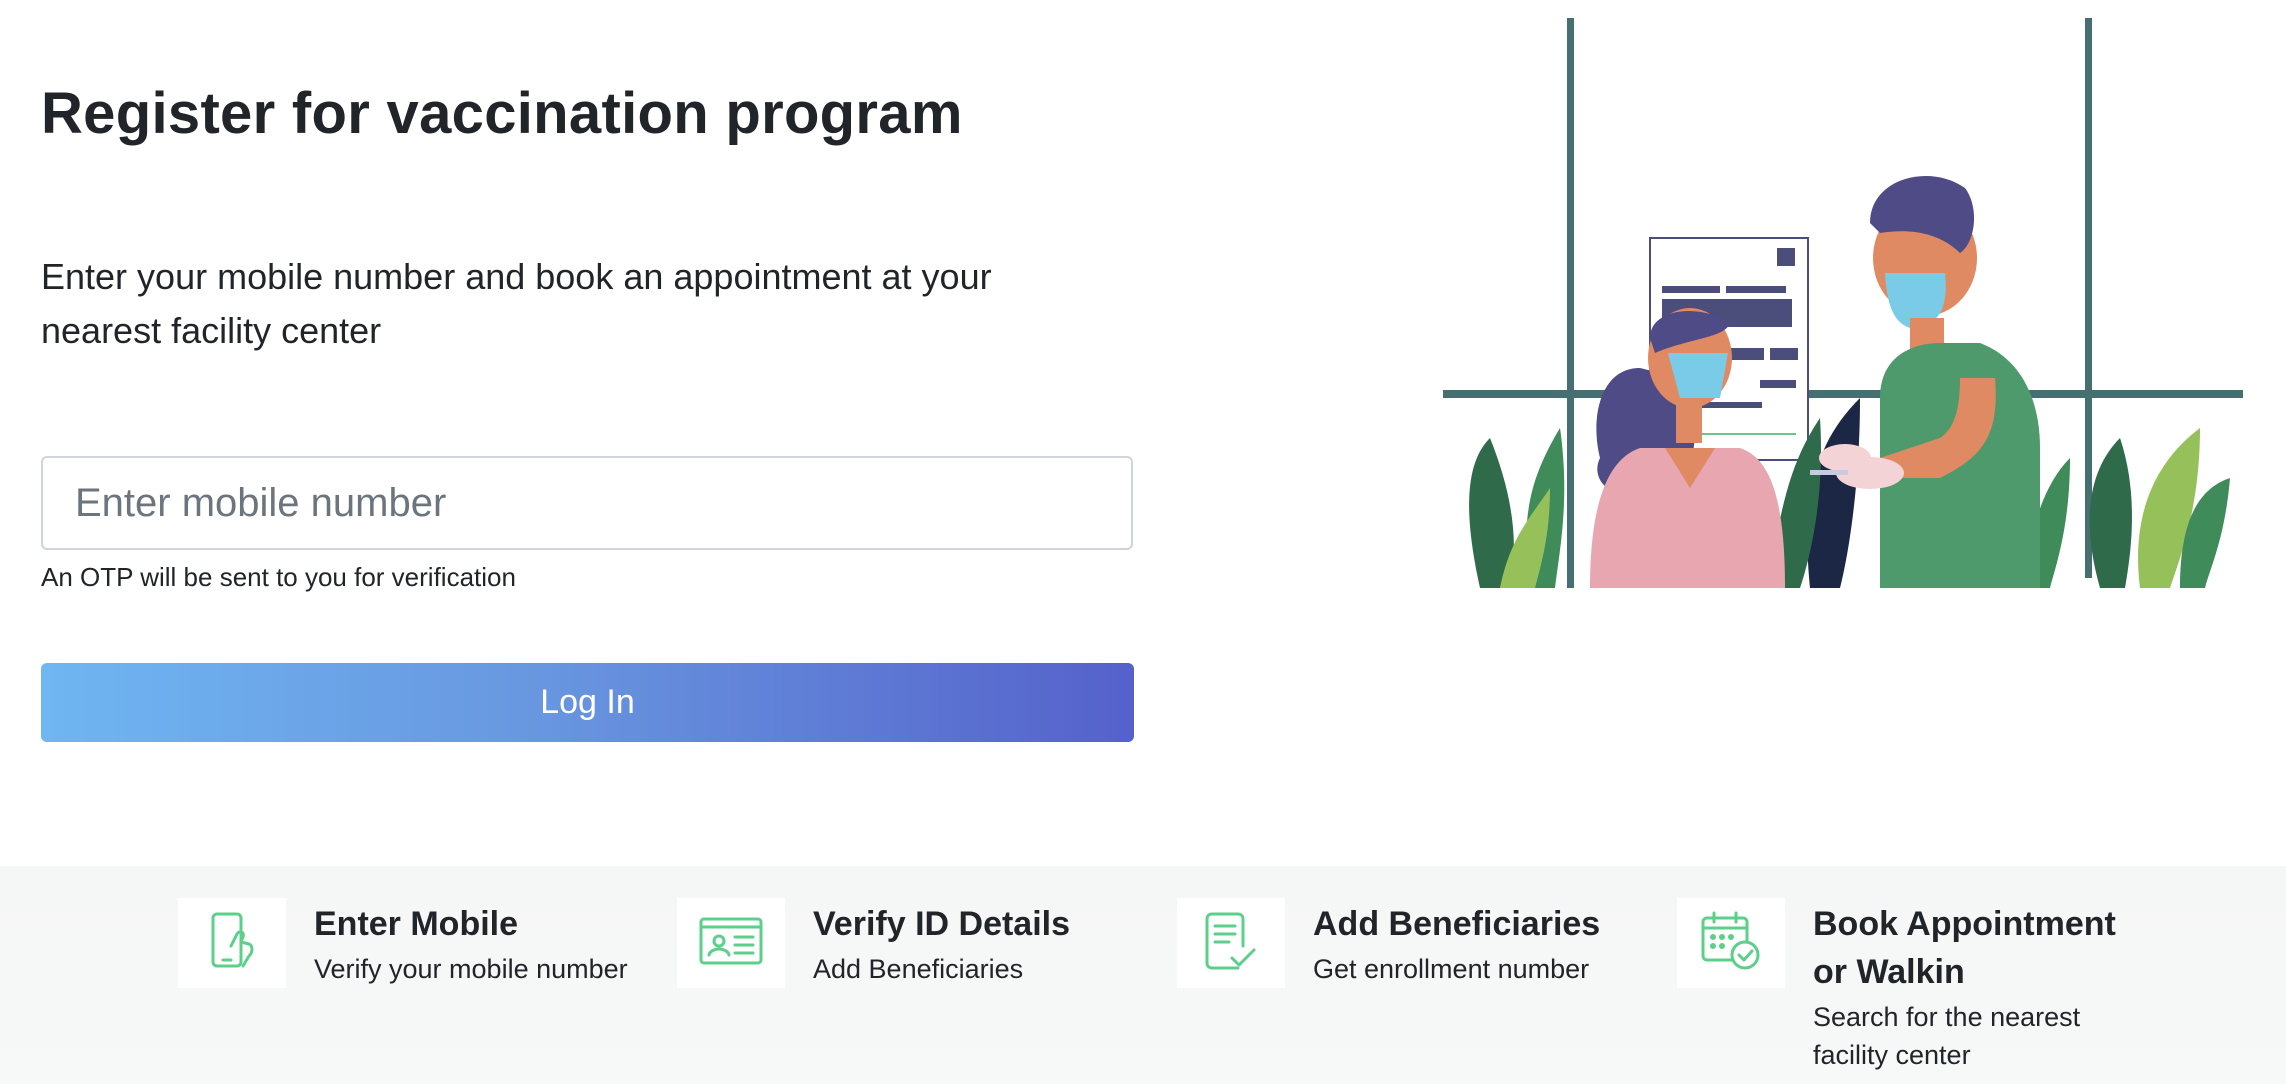 The image size is (2286, 1084). What do you see at coordinates (587, 702) in the screenshot?
I see `login-button: Log In` at bounding box center [587, 702].